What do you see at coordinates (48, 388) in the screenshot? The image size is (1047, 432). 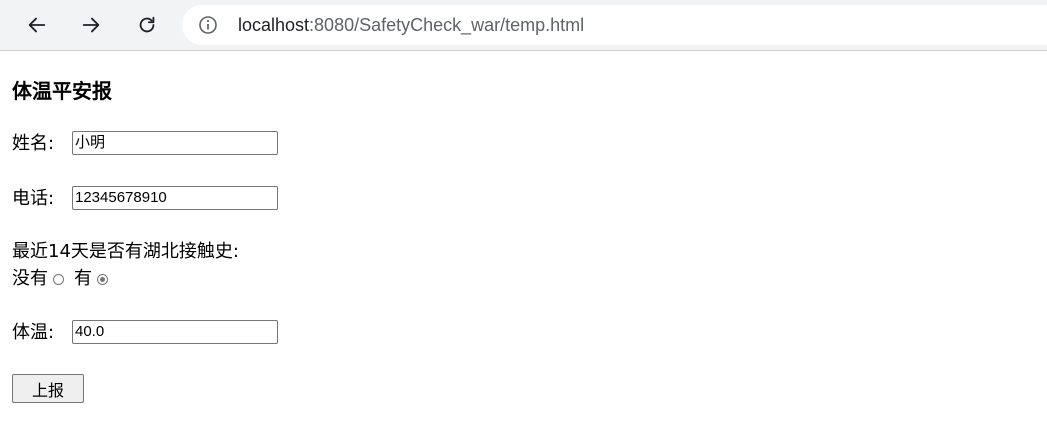 I see `submit-button: 上报` at bounding box center [48, 388].